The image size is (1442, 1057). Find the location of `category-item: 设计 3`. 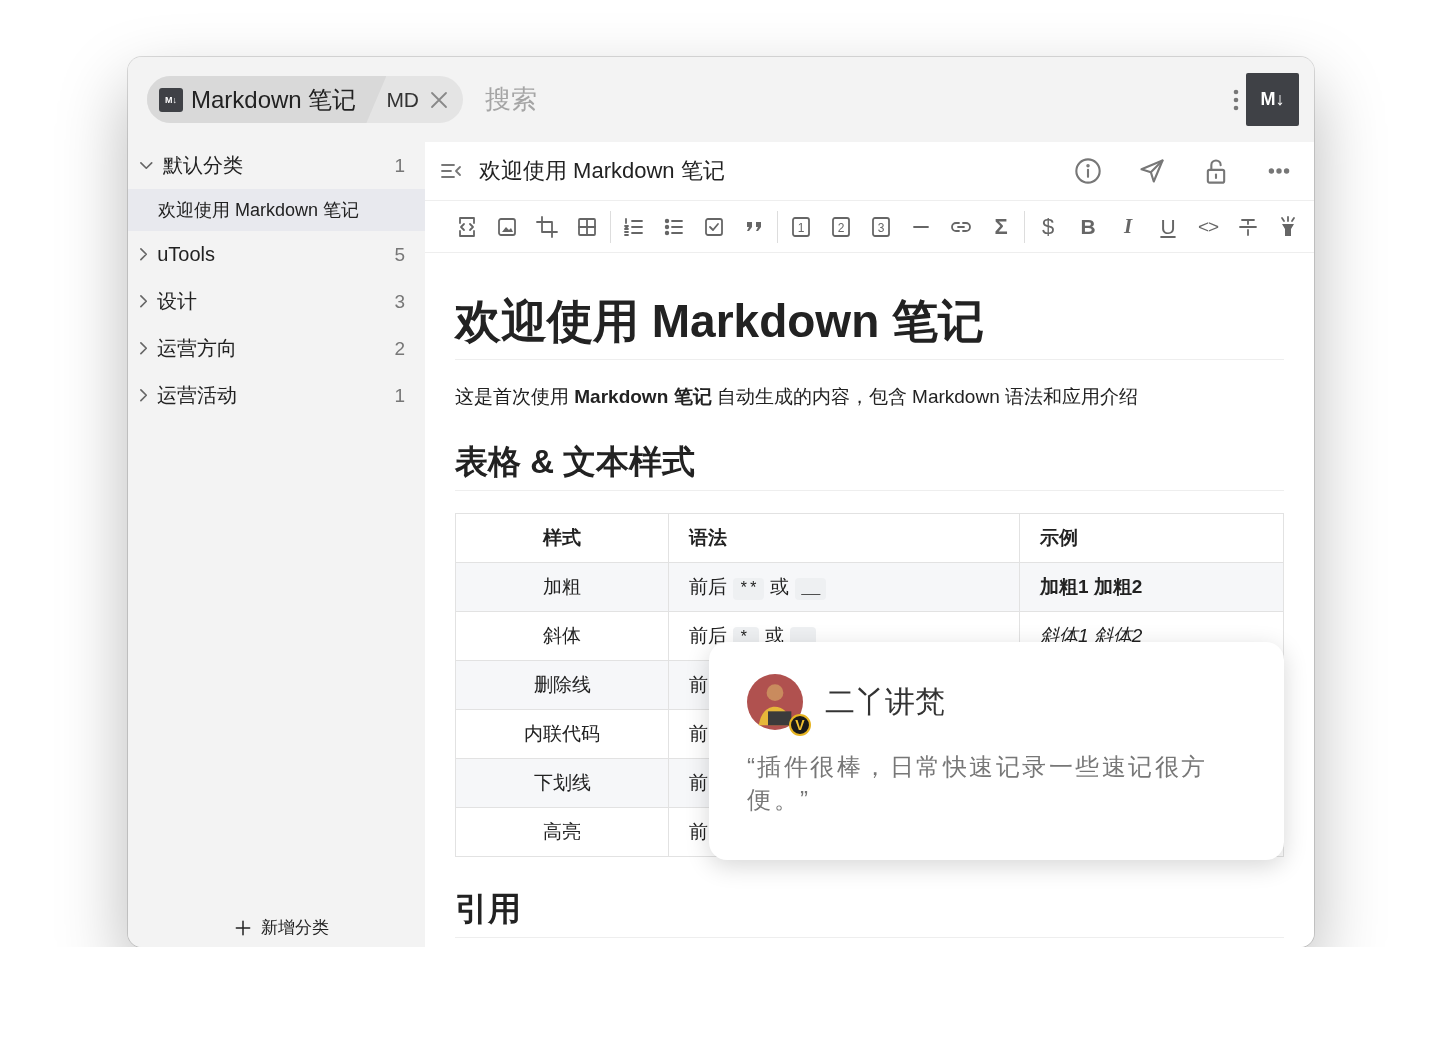

category-item: 设计 3 is located at coordinates (276, 301).